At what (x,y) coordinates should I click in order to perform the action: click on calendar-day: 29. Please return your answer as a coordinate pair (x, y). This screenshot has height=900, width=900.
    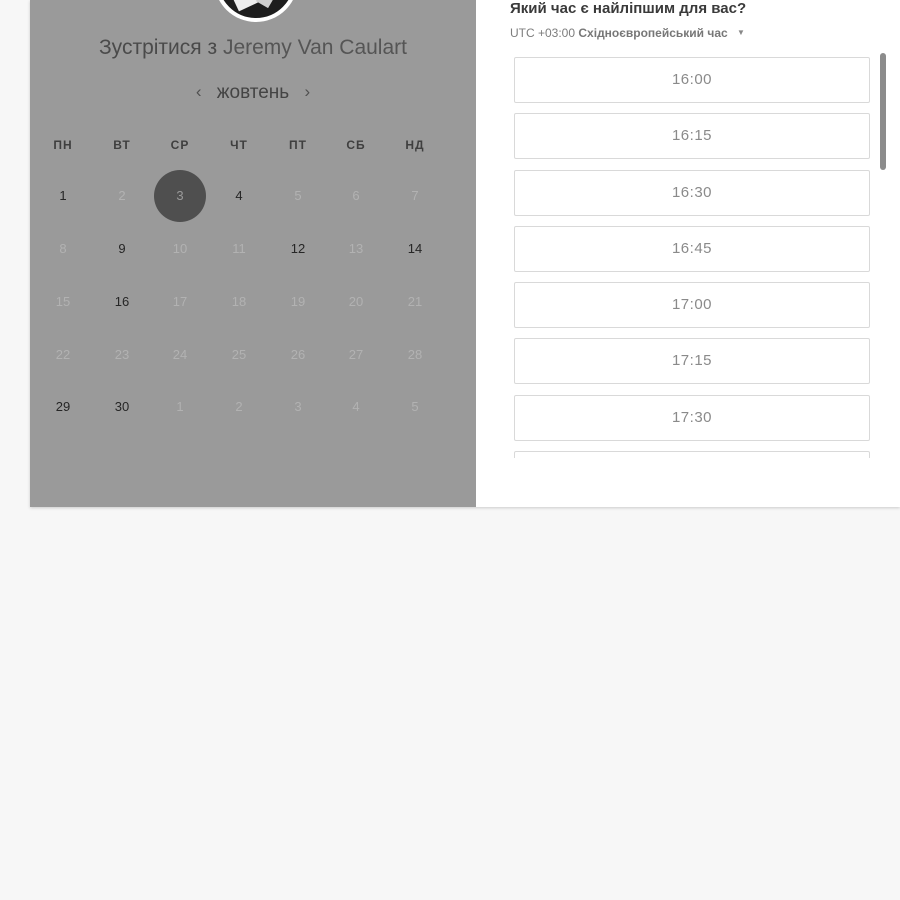
    Looking at the image, I should click on (63, 407).